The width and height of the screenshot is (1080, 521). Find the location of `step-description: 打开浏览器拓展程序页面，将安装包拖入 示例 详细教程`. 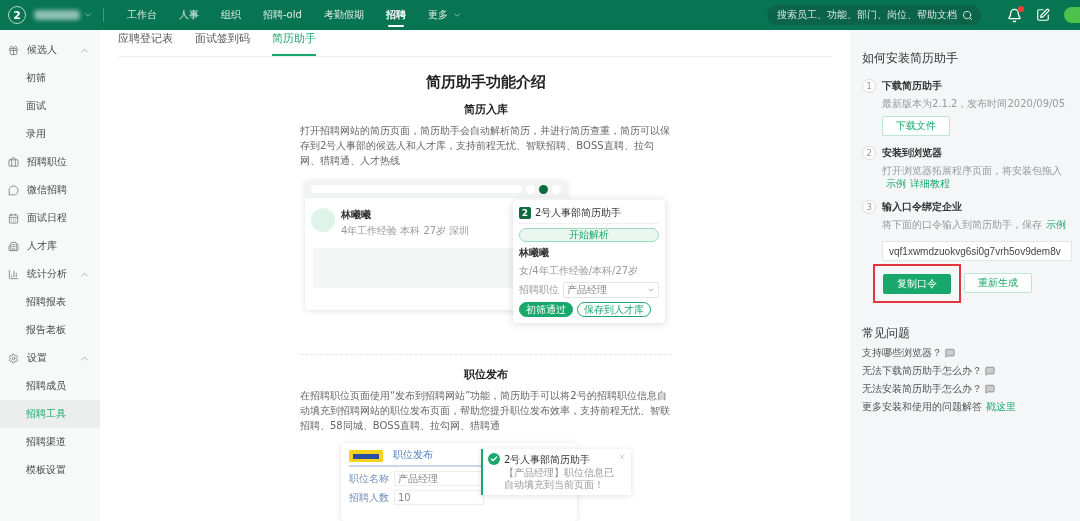

step-description: 打开浏览器拓展程序页面，将安装包拖入 示例 详细教程 is located at coordinates (972, 177).